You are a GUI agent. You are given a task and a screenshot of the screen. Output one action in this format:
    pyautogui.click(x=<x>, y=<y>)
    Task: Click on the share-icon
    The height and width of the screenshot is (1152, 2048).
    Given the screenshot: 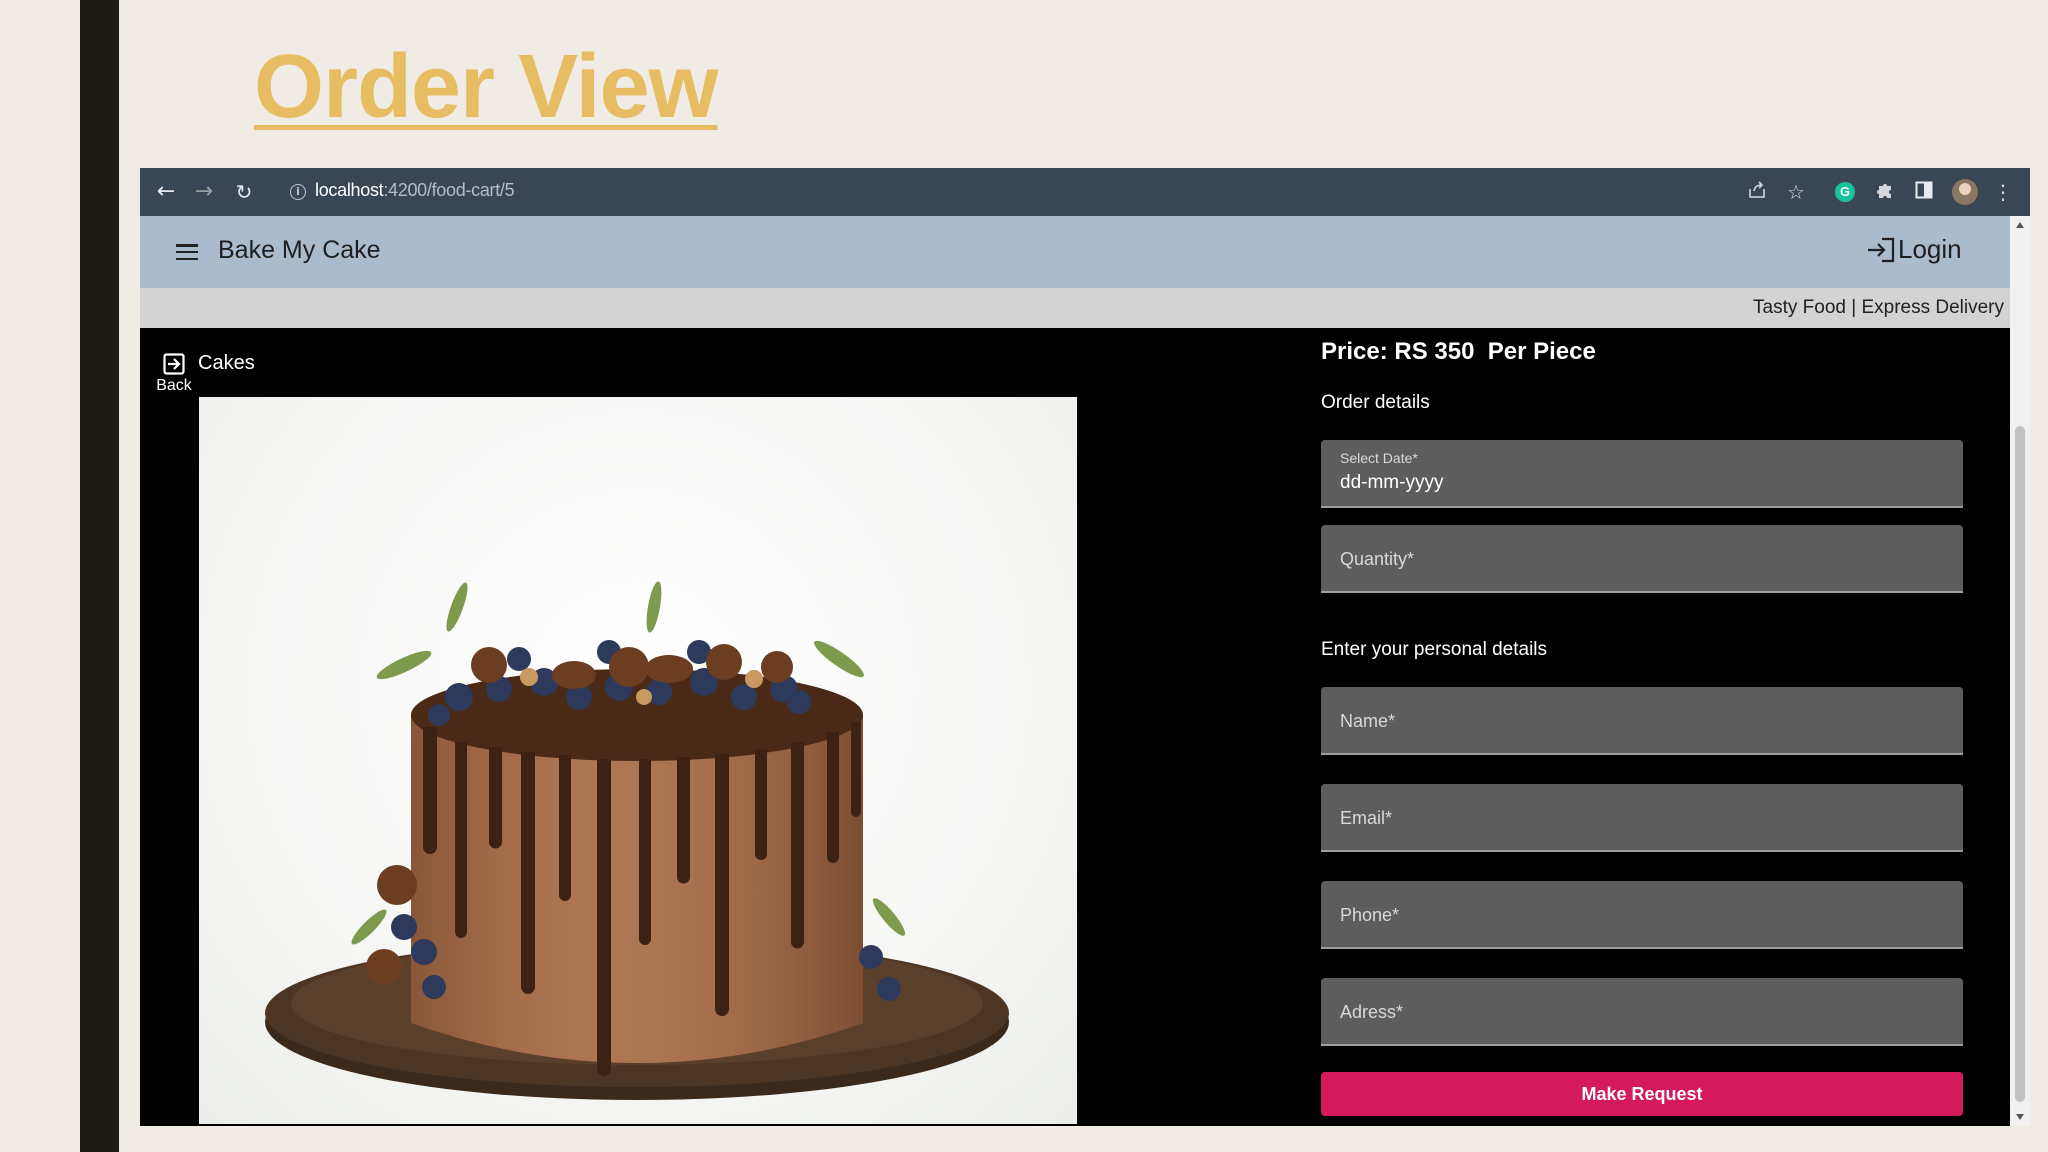 What is the action you would take?
    pyautogui.click(x=1757, y=192)
    